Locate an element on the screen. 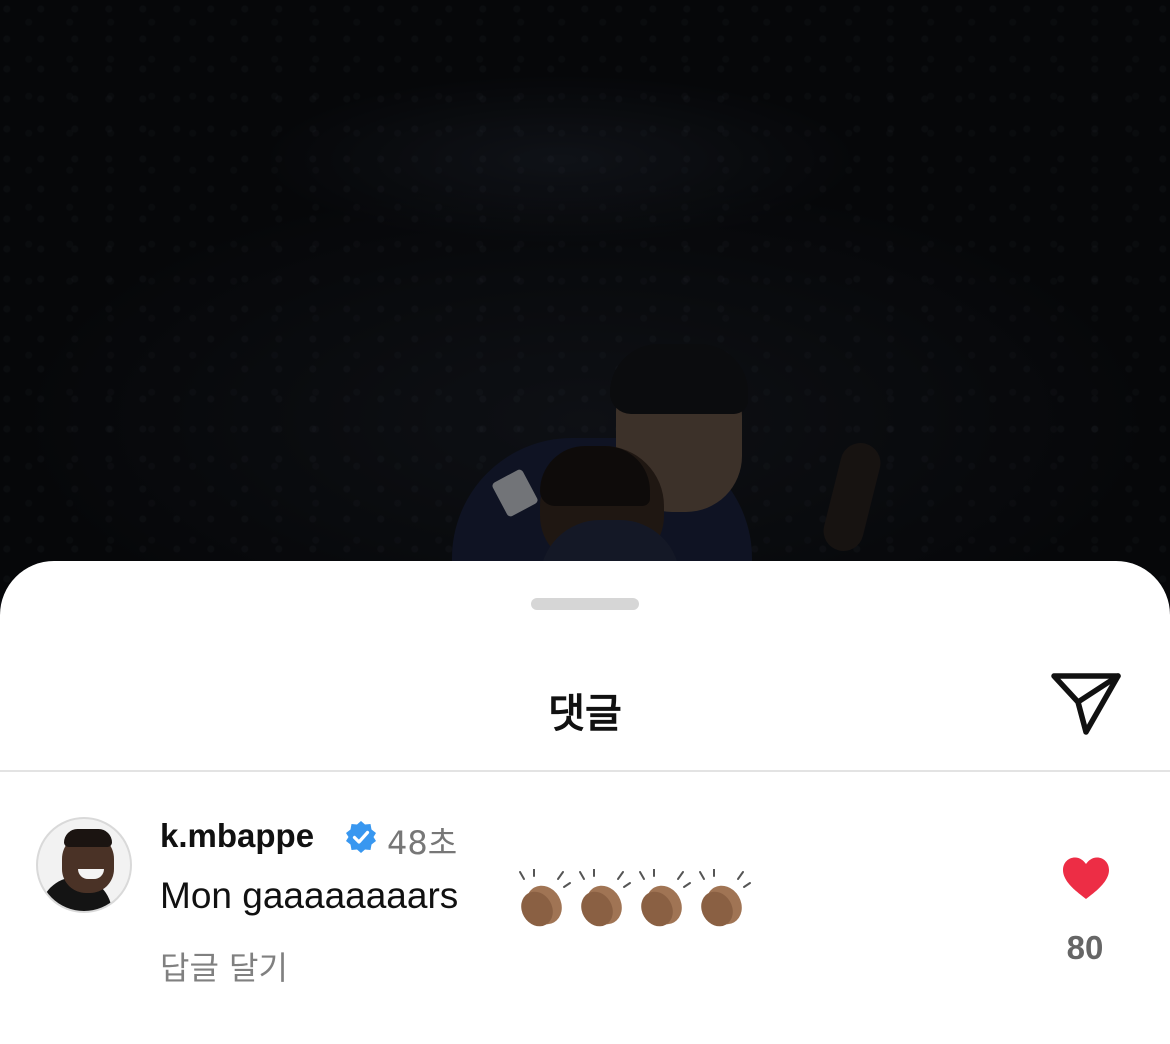 The width and height of the screenshot is (1170, 1044). share-button is located at coordinates (1086, 704).